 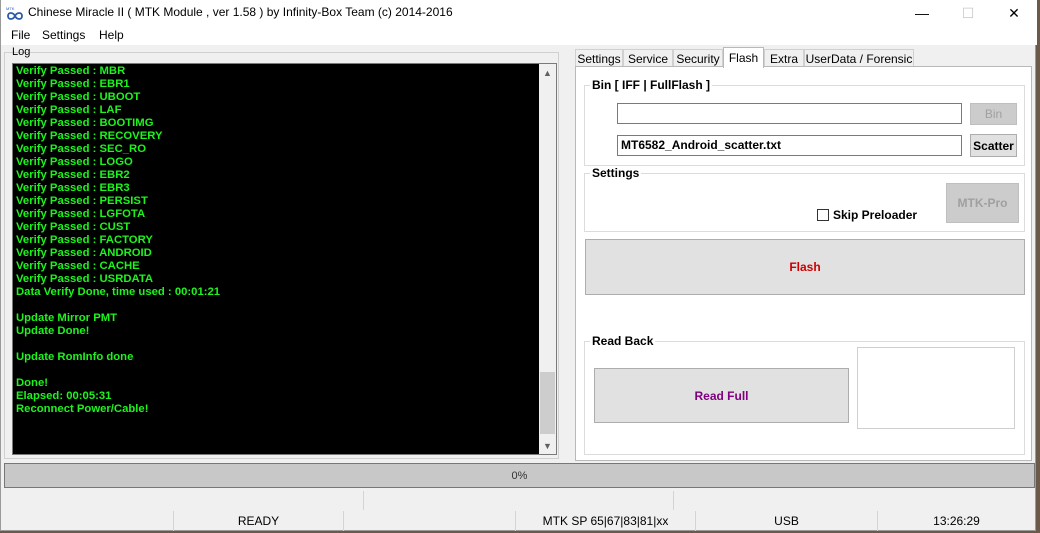 I want to click on skip-preloader-label: Skip Preloader, so click(x=875, y=215).